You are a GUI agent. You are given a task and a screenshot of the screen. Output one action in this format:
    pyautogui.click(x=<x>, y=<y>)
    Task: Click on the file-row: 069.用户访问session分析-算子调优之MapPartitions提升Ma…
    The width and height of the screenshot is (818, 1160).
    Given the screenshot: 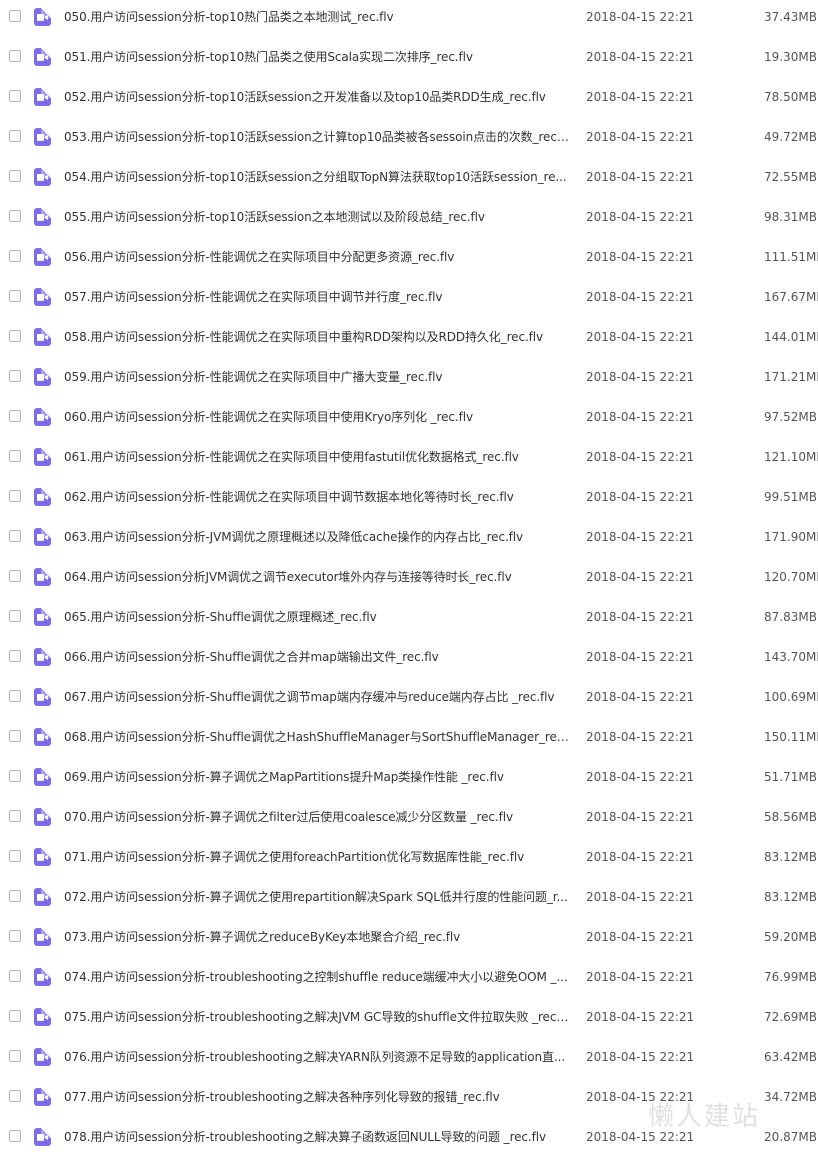 What is the action you would take?
    pyautogui.click(x=409, y=777)
    